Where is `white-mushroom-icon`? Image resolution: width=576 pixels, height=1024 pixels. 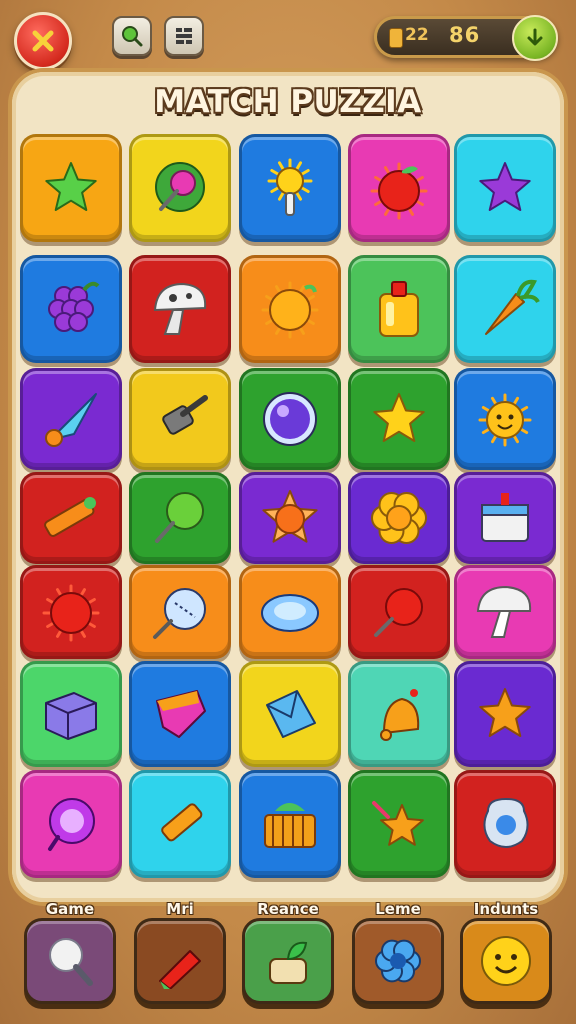
white-mushroom-icon is located at coordinates (504, 611).